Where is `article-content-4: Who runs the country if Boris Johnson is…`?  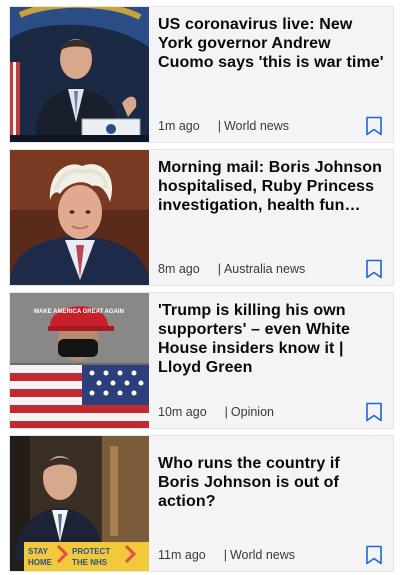 article-content-4: Who runs the country if Boris Johnson is… is located at coordinates (271, 503).